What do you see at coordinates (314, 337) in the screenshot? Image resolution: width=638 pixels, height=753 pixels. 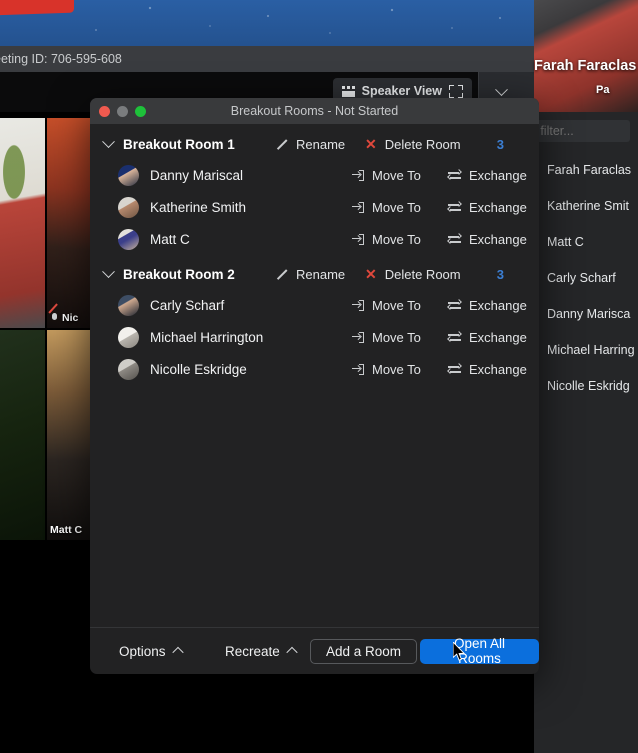 I see `room-participant-row: Michael Harrington Move To Exchange` at bounding box center [314, 337].